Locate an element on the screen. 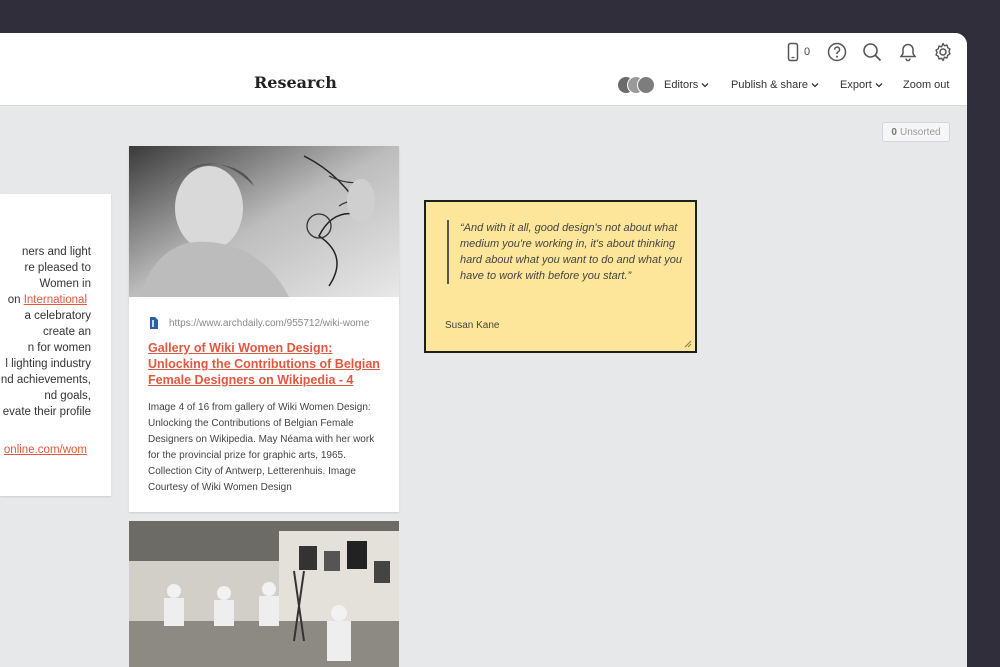 This screenshot has height=667, width=1000. avatar is located at coordinates (646, 85).